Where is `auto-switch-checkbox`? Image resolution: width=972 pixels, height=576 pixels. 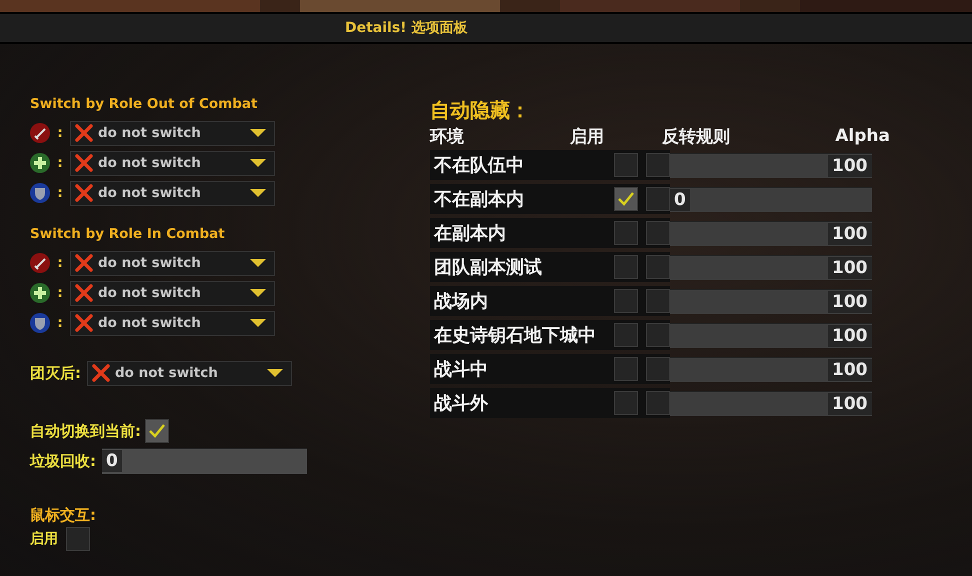 auto-switch-checkbox is located at coordinates (157, 431).